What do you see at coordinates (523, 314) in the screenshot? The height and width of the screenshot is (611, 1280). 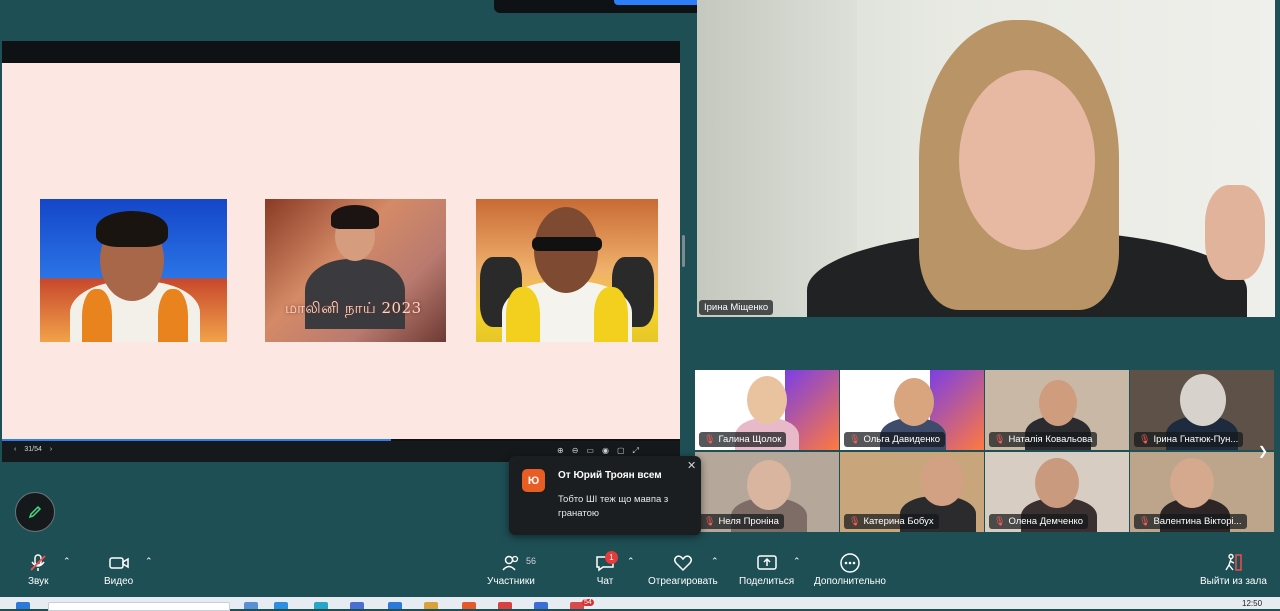 I see `slide-image-3-shawl-left` at bounding box center [523, 314].